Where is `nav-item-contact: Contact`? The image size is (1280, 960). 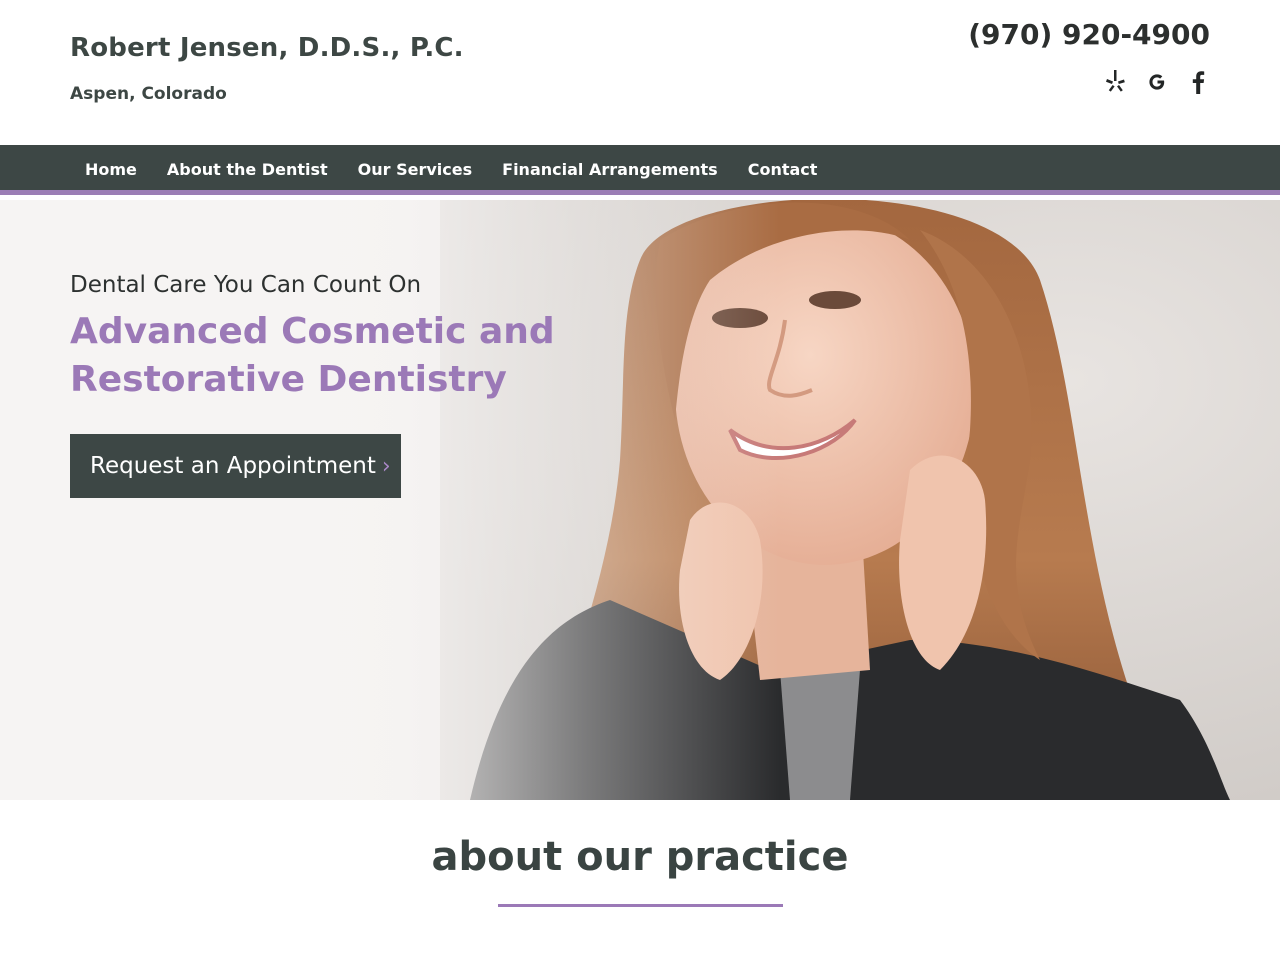
nav-item-contact: Contact is located at coordinates (783, 170).